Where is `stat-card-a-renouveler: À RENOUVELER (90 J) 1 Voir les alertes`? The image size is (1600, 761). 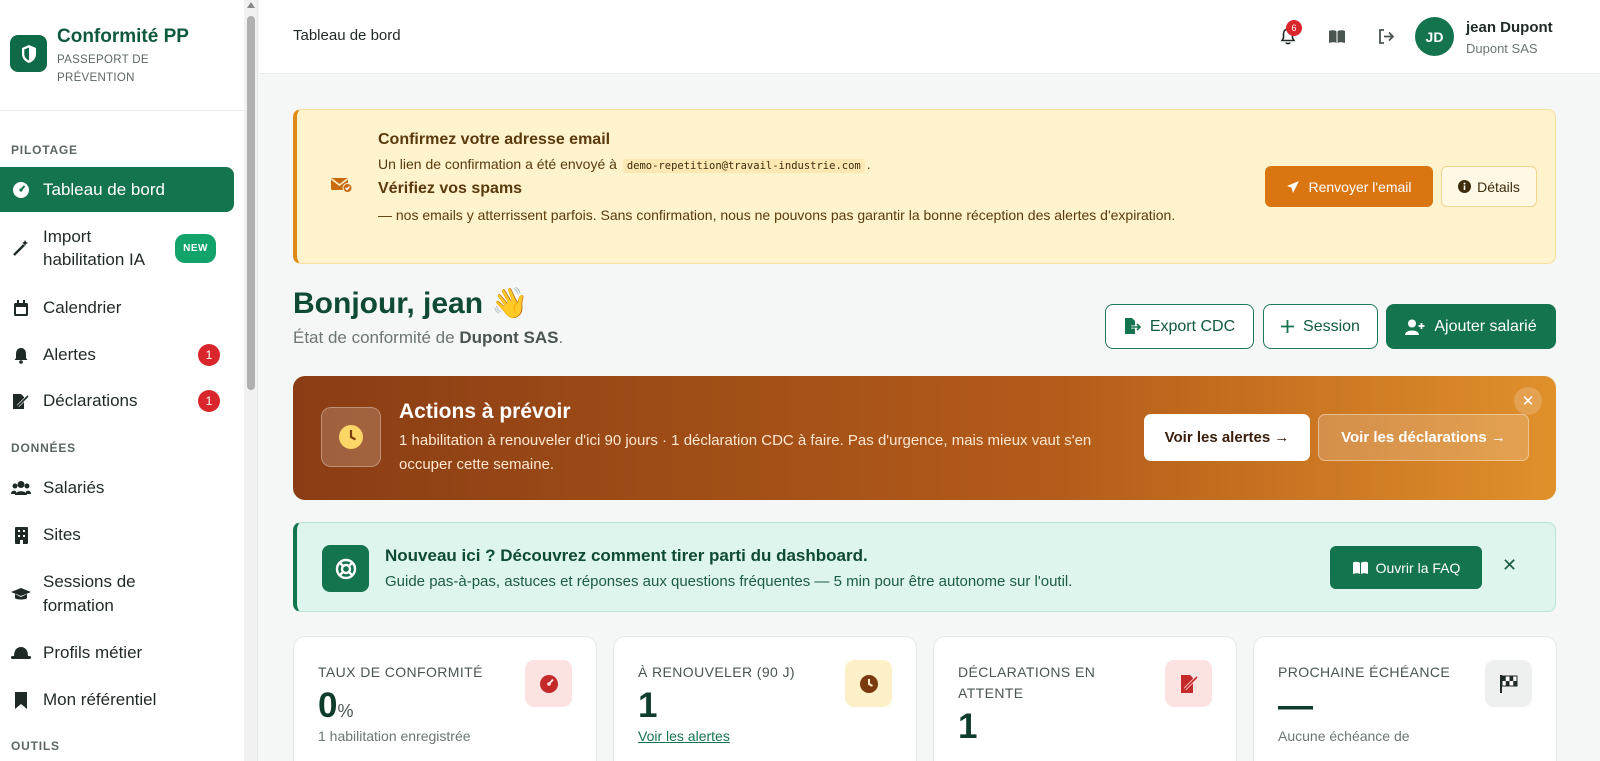
stat-card-a-renouveler: À RENOUVELER (90 J) 1 Voir les alertes is located at coordinates (765, 698).